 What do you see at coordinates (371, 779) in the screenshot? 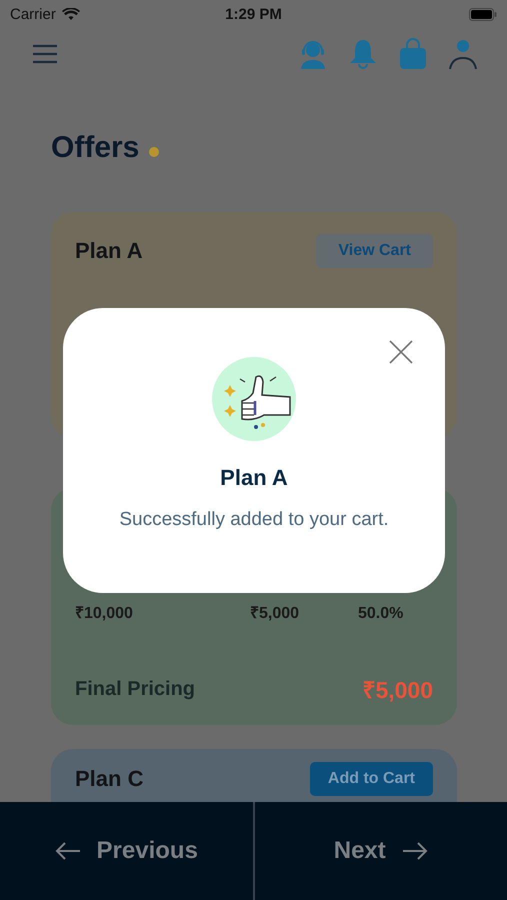
I see `add-to-cart-button: Add to Cart` at bounding box center [371, 779].